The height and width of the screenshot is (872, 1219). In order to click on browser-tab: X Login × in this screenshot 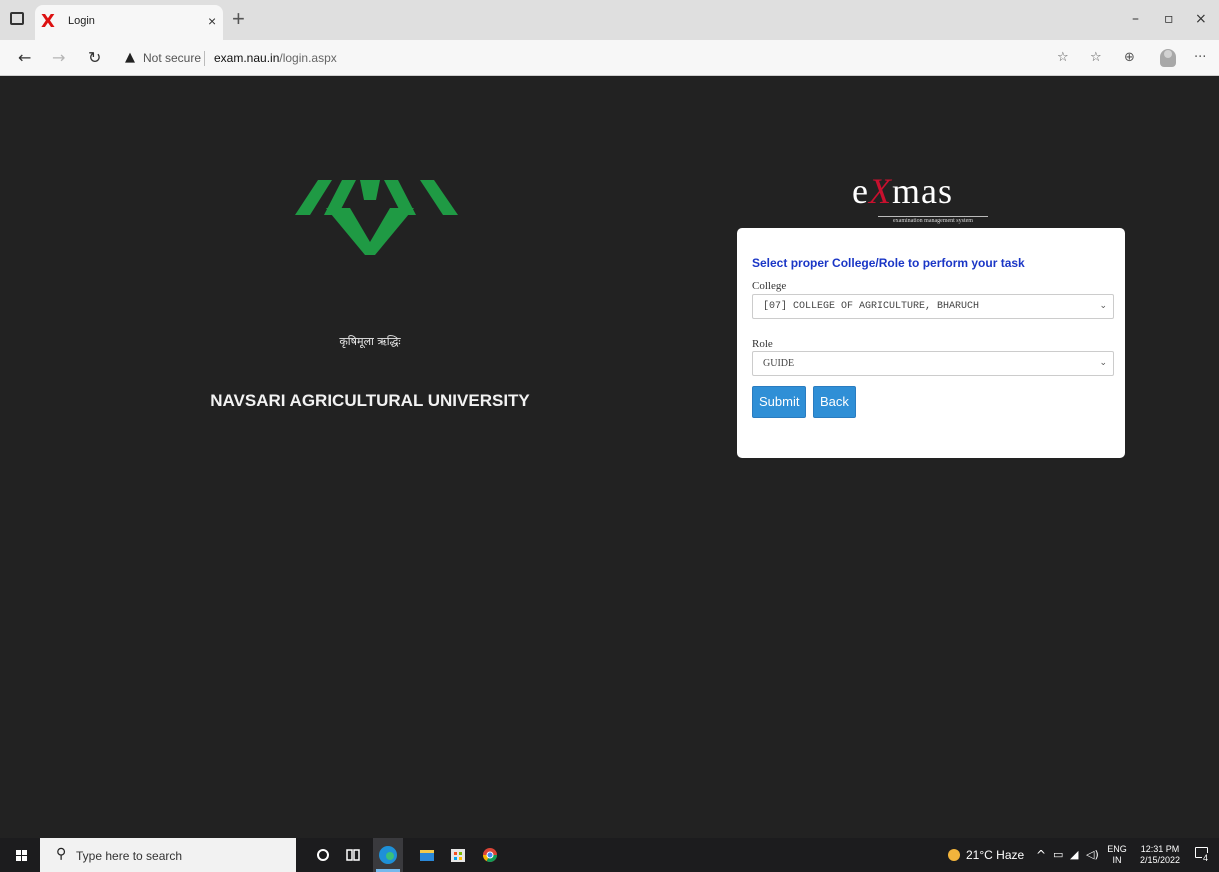, I will do `click(129, 22)`.